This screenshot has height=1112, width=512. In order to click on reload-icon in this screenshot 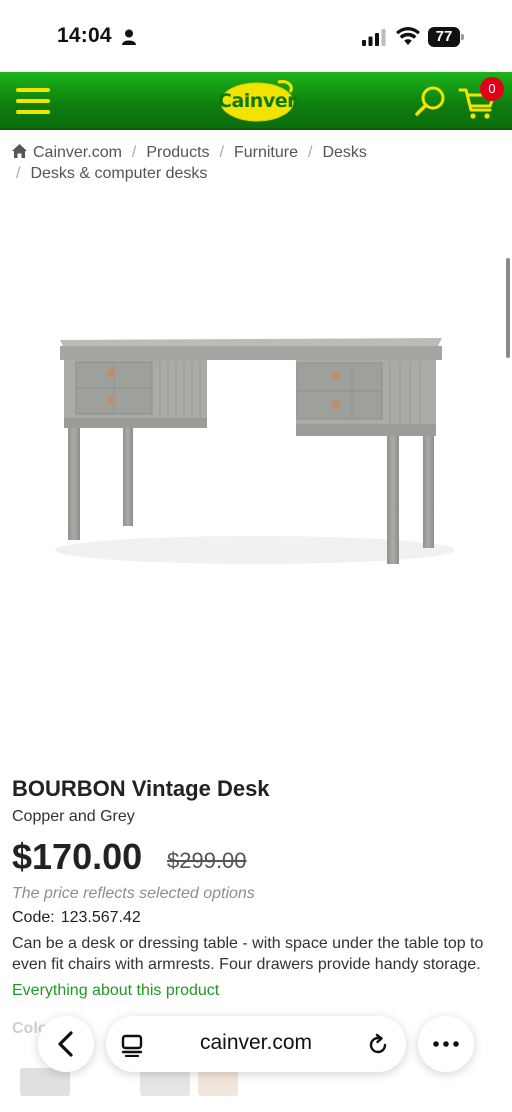, I will do `click(378, 1045)`.